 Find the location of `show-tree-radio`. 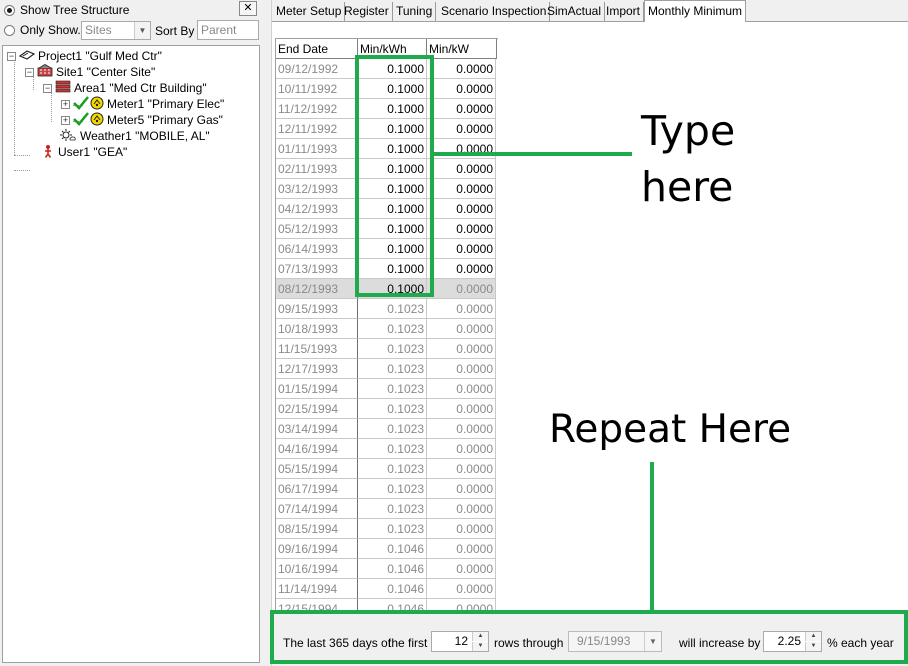

show-tree-radio is located at coordinates (9, 10).